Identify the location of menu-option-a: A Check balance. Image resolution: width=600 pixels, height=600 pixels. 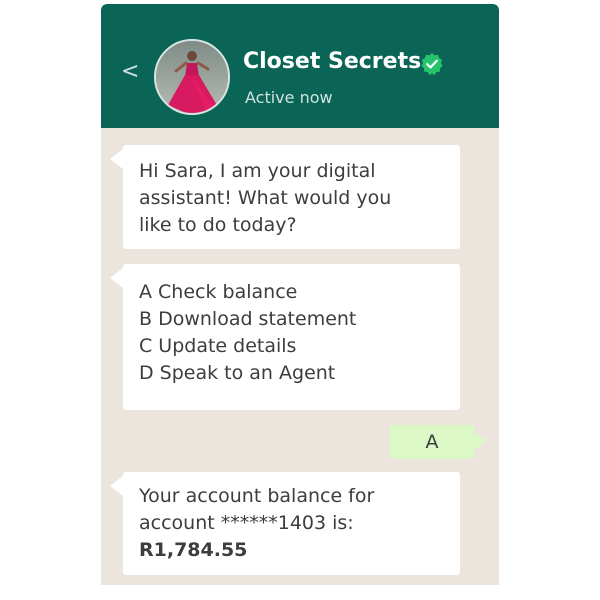
(218, 292).